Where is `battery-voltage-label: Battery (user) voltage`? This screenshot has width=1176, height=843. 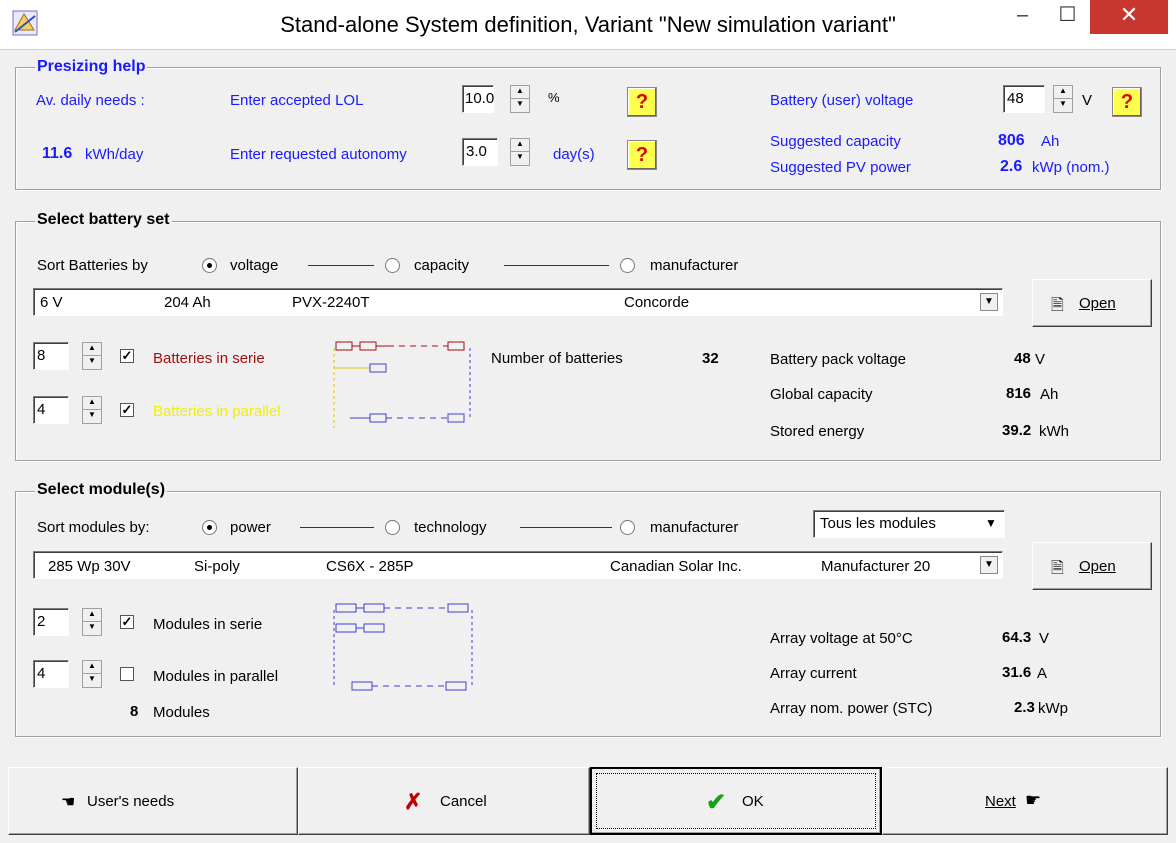 battery-voltage-label: Battery (user) voltage is located at coordinates (842, 100).